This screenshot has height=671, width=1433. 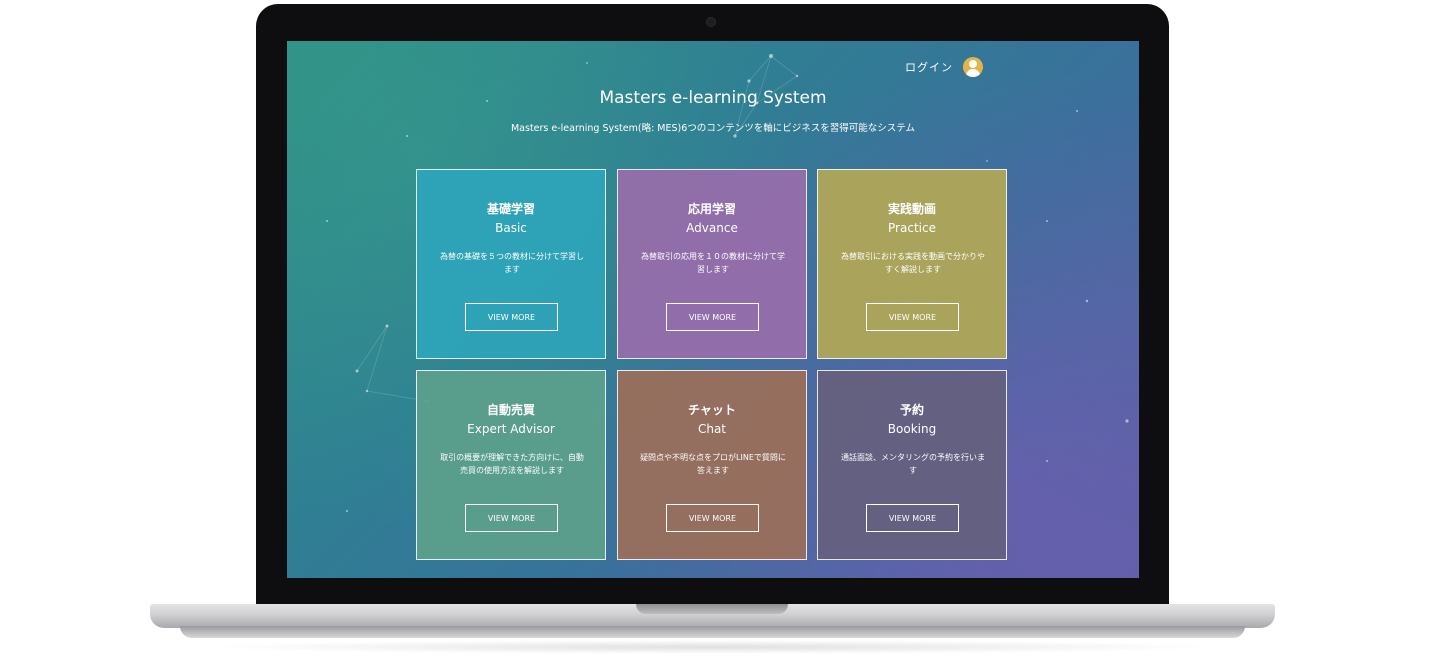 I want to click on avatar-body, so click(x=973, y=73).